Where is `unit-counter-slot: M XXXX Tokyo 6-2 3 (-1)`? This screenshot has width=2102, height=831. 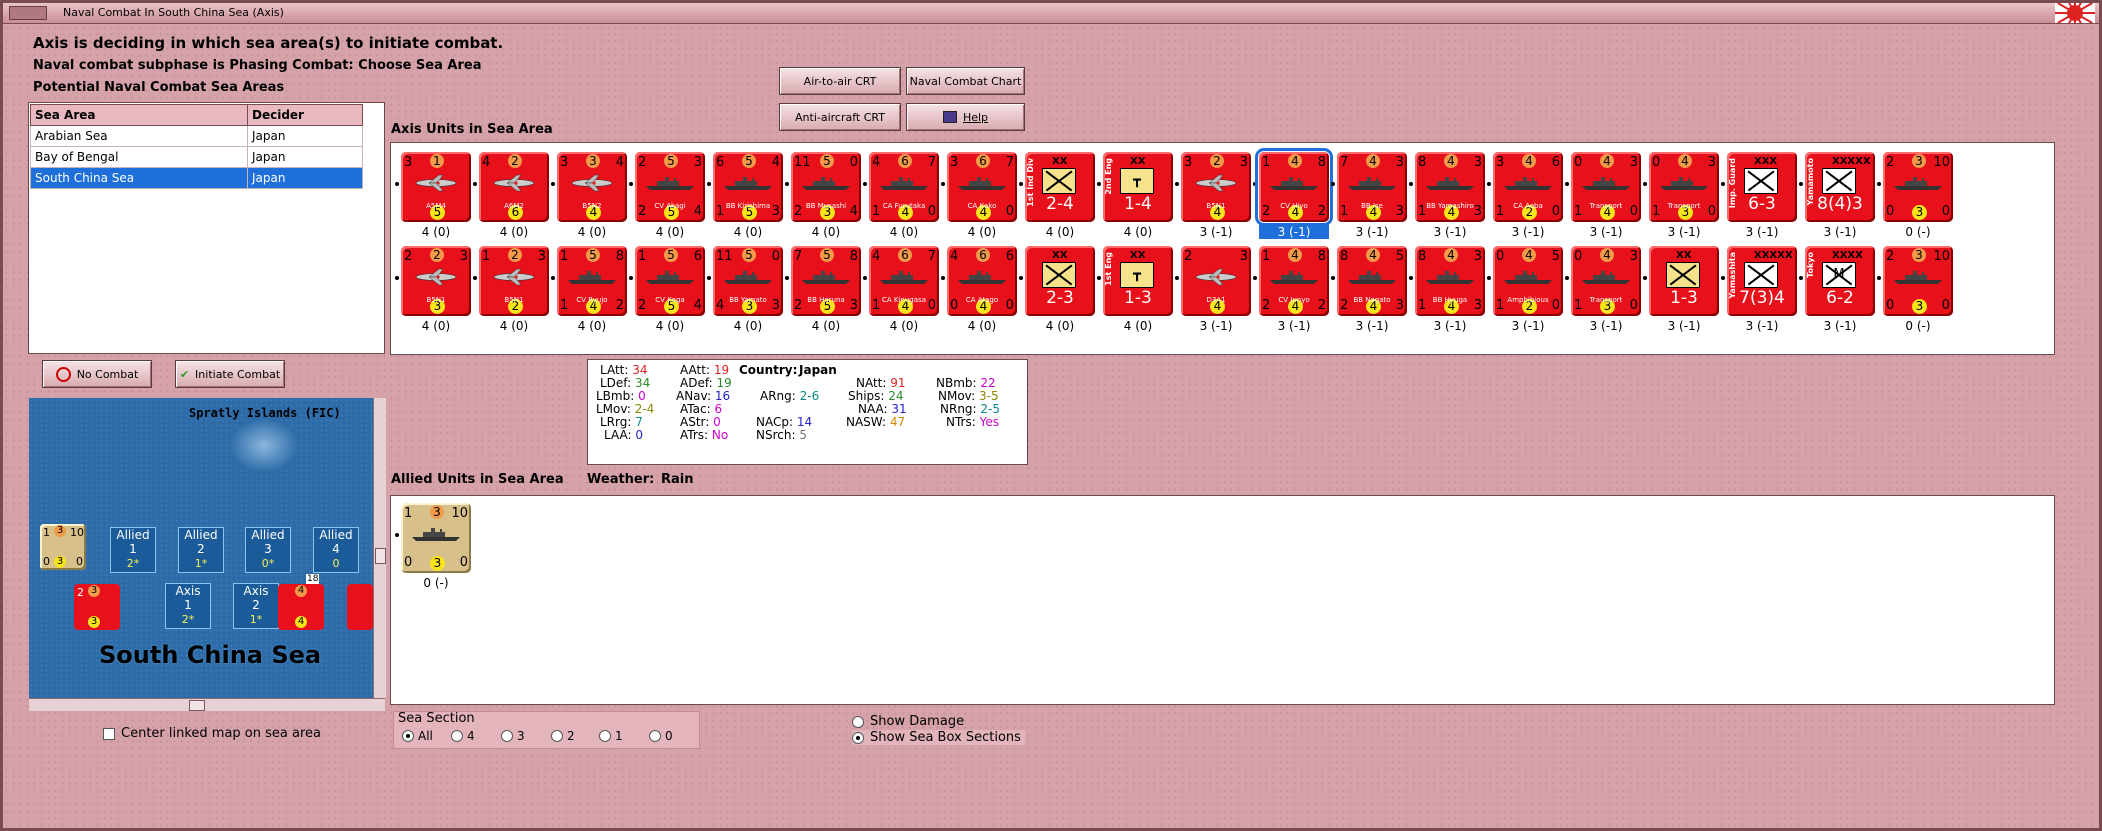 unit-counter-slot: M XXXX Tokyo 6-2 3 (-1) is located at coordinates (1835, 287).